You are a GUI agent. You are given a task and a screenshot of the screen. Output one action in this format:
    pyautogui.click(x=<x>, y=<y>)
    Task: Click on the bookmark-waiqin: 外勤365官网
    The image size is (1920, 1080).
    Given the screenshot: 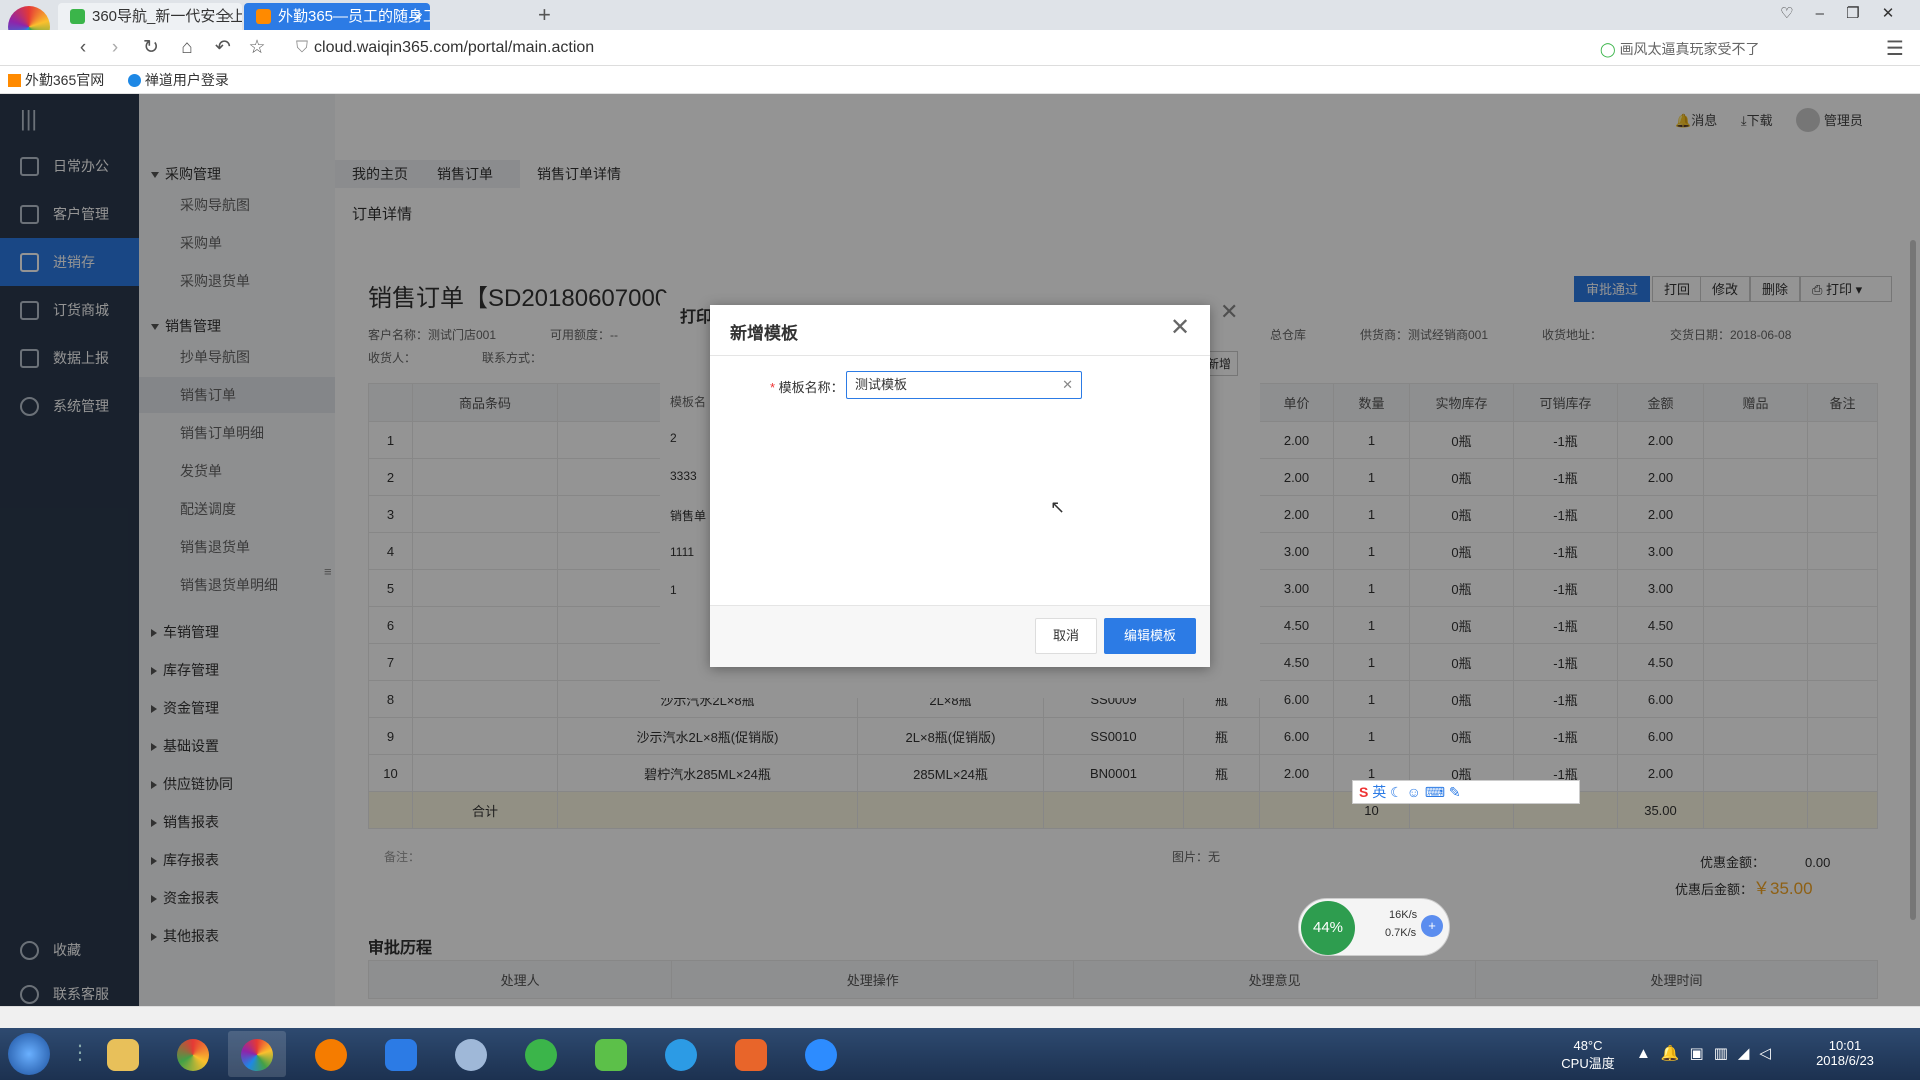 What is the action you would take?
    pyautogui.click(x=56, y=80)
    